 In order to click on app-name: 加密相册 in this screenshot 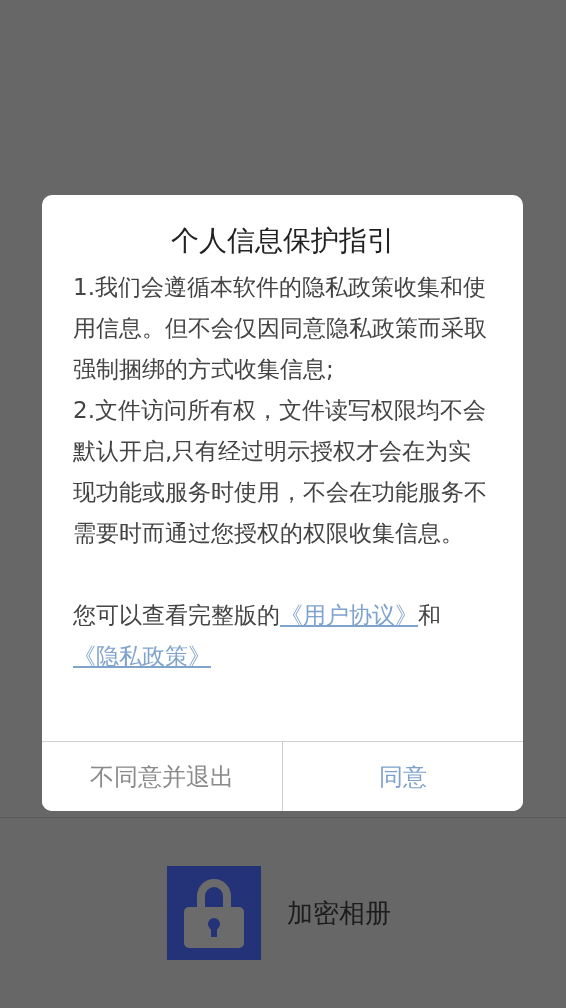, I will do `click(339, 913)`.